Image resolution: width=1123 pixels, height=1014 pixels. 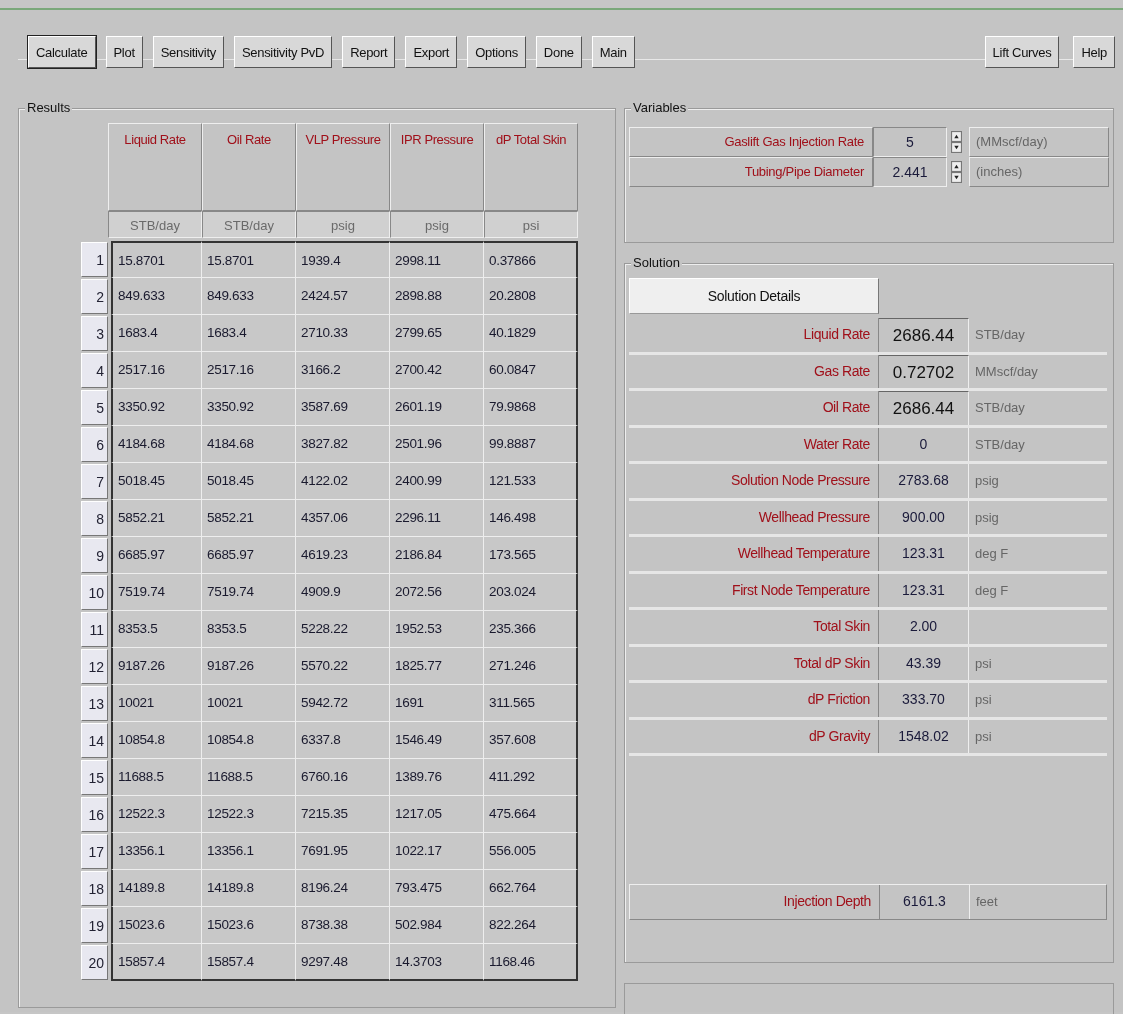 What do you see at coordinates (431, 52) in the screenshot?
I see `toolbar-button: Export` at bounding box center [431, 52].